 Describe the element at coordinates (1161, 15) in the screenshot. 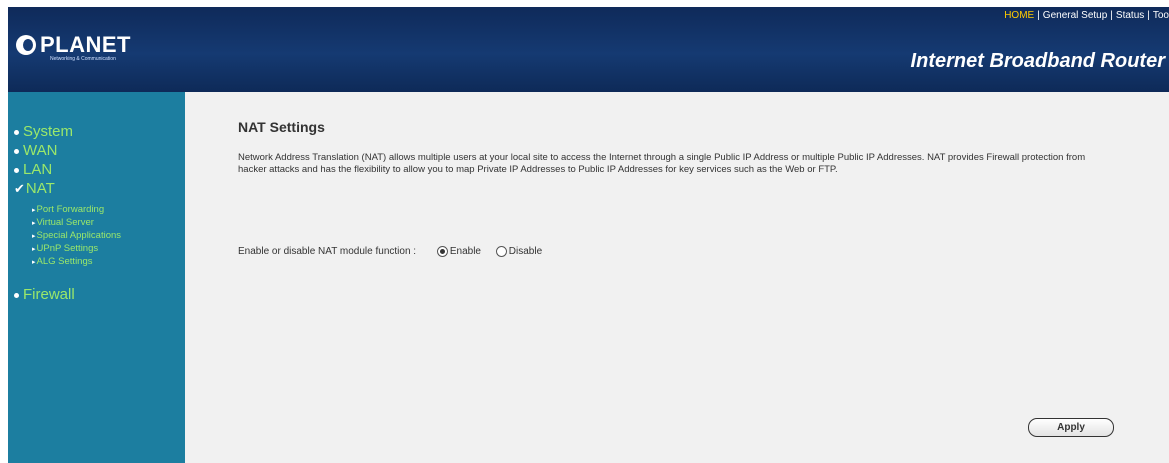

I see `nav-tools-link: Too` at that location.